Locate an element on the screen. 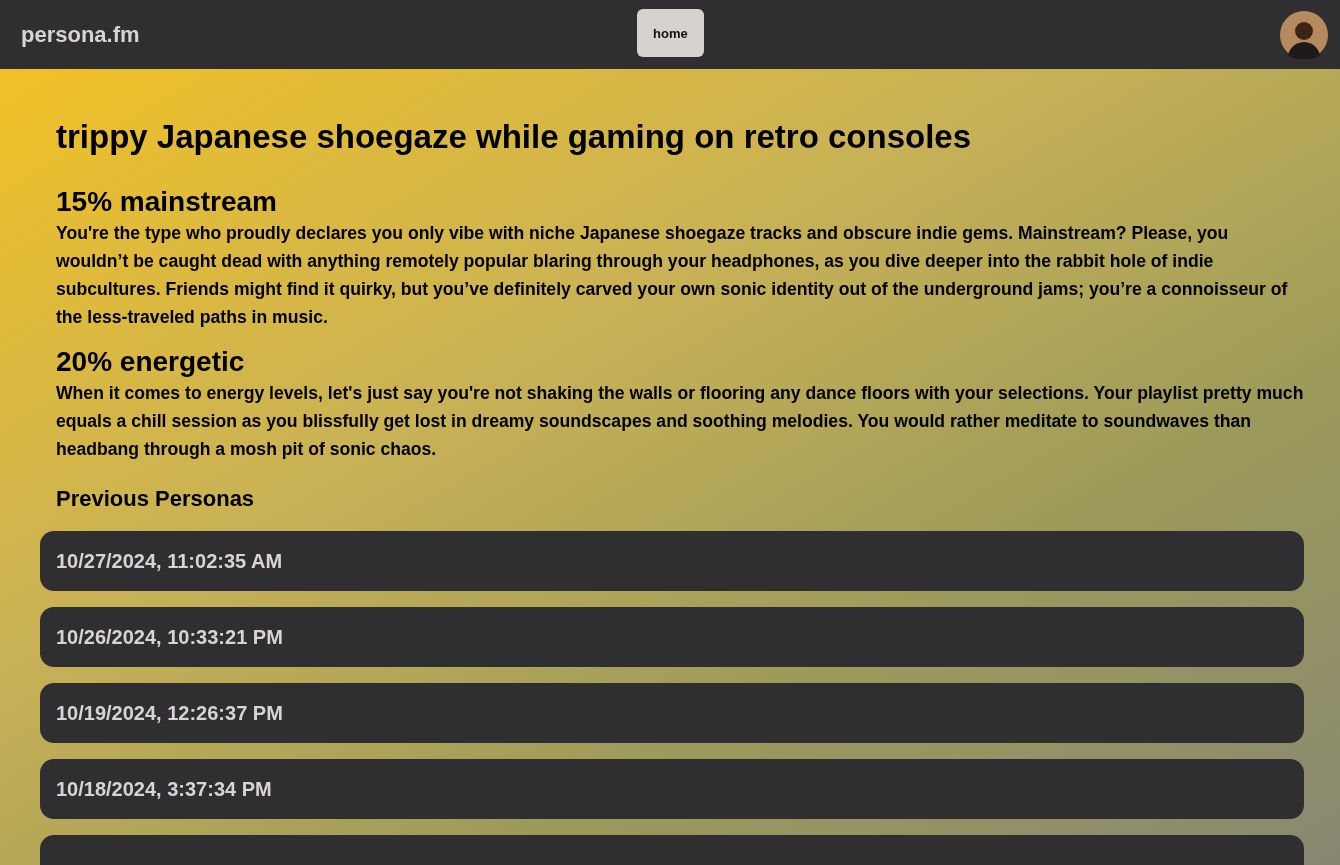 The width and height of the screenshot is (1340, 865). persona-card: 10/19/2024, 12:26:37 PM is located at coordinates (672, 713).